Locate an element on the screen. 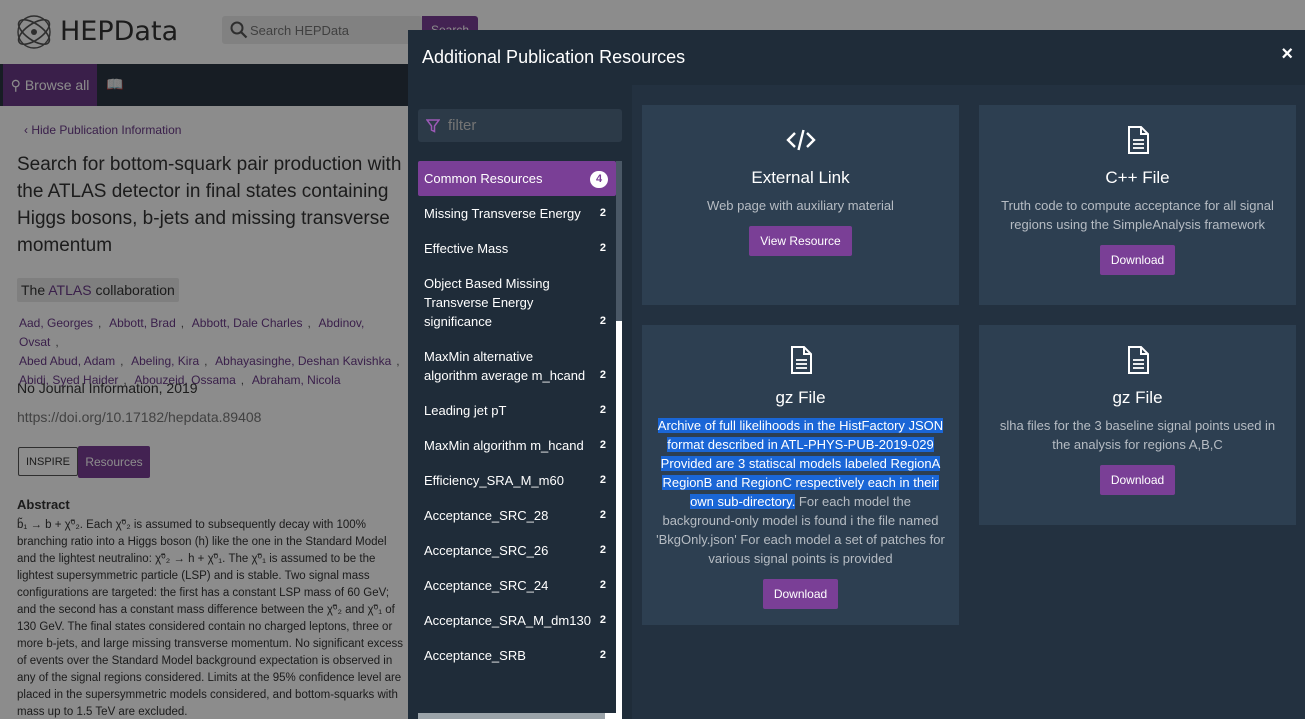 Image resolution: width=1305 pixels, height=719 pixels. category-label: Acceptance_SRB is located at coordinates (475, 655).